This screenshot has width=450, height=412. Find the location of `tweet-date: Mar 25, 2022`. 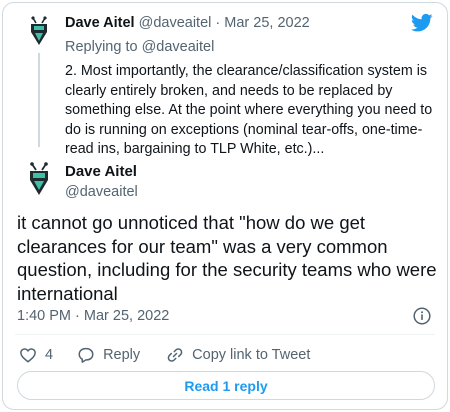

tweet-date: Mar 25, 2022 is located at coordinates (266, 23).